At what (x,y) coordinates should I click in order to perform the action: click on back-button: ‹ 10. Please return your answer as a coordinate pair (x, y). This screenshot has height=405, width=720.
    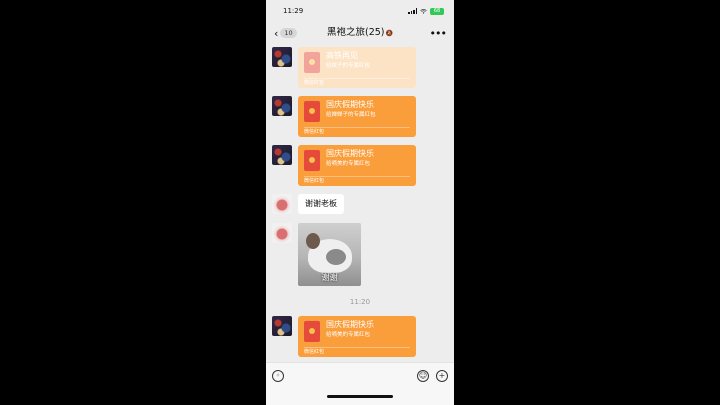
    Looking at the image, I should click on (285, 33).